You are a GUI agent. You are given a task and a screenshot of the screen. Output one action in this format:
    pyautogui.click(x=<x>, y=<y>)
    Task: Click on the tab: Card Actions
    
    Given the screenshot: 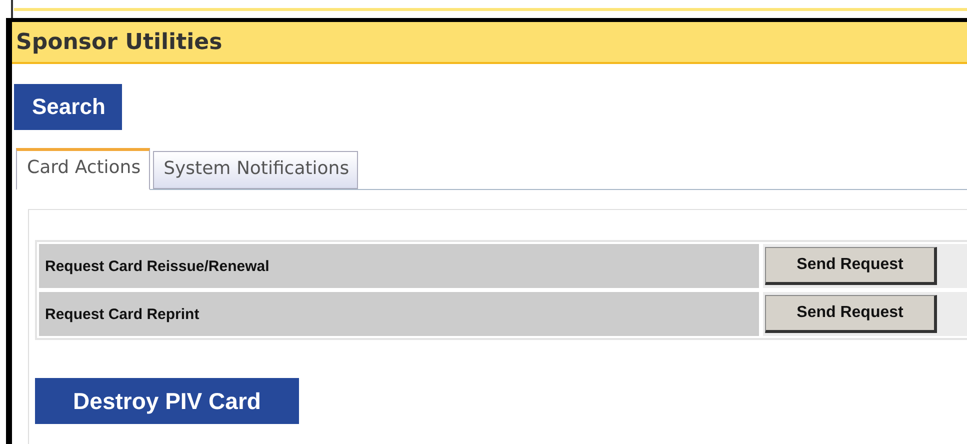 What is the action you would take?
    pyautogui.click(x=83, y=169)
    